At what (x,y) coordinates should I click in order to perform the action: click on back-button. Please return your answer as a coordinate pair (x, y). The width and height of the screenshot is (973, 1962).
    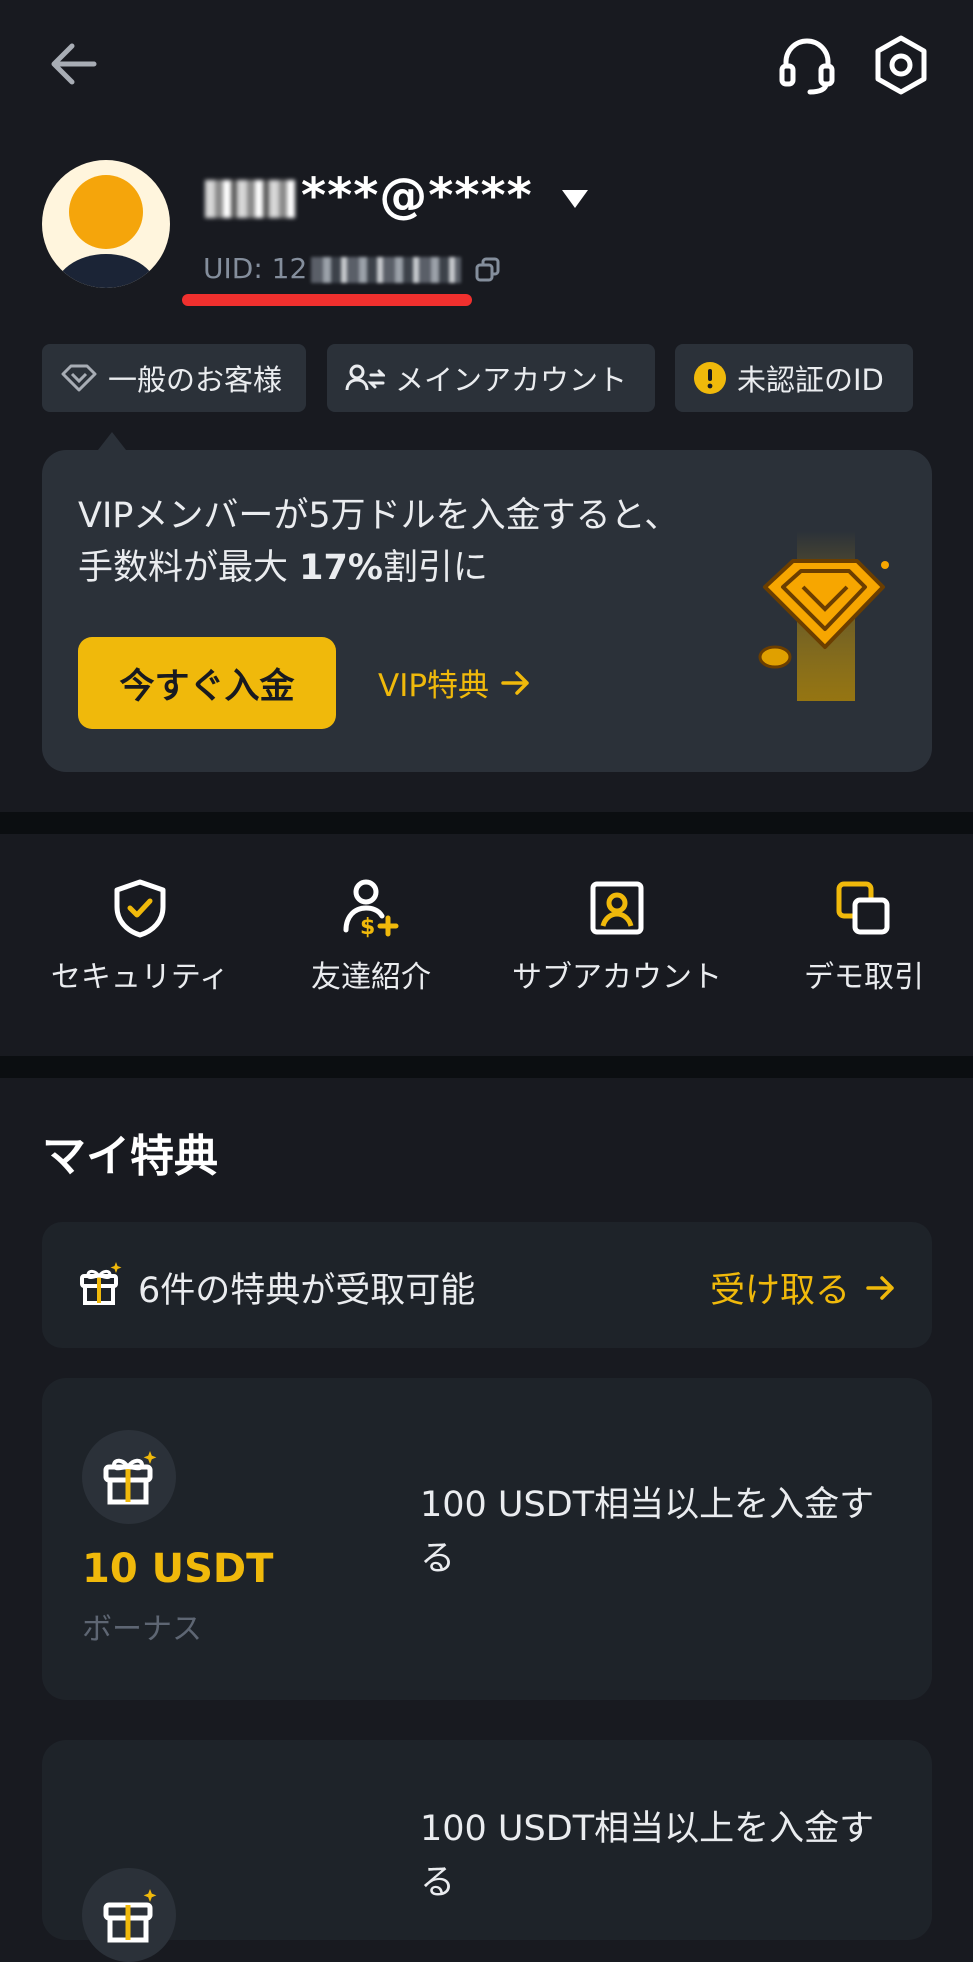
    Looking at the image, I should click on (74, 64).